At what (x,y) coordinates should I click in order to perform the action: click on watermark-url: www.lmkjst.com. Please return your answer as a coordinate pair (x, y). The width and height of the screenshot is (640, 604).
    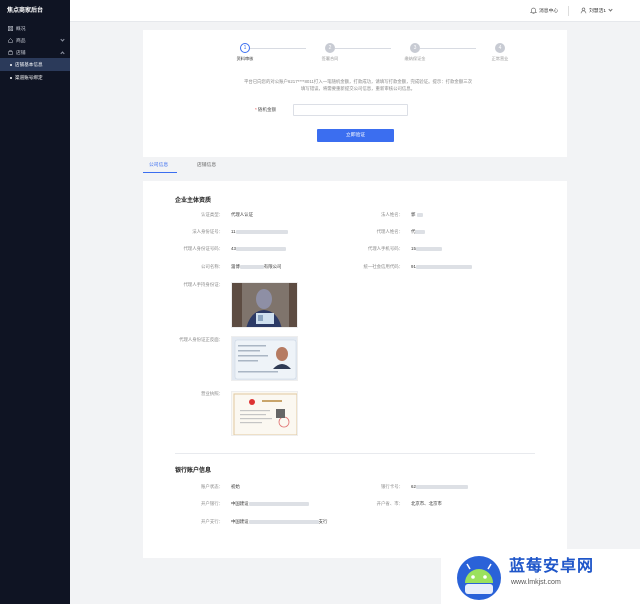
    Looking at the image, I should click on (536, 582).